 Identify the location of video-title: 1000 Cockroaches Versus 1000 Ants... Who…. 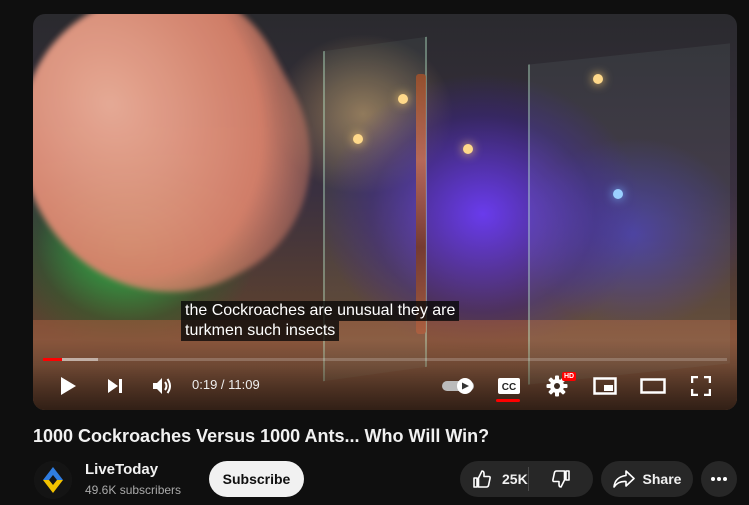
(261, 436).